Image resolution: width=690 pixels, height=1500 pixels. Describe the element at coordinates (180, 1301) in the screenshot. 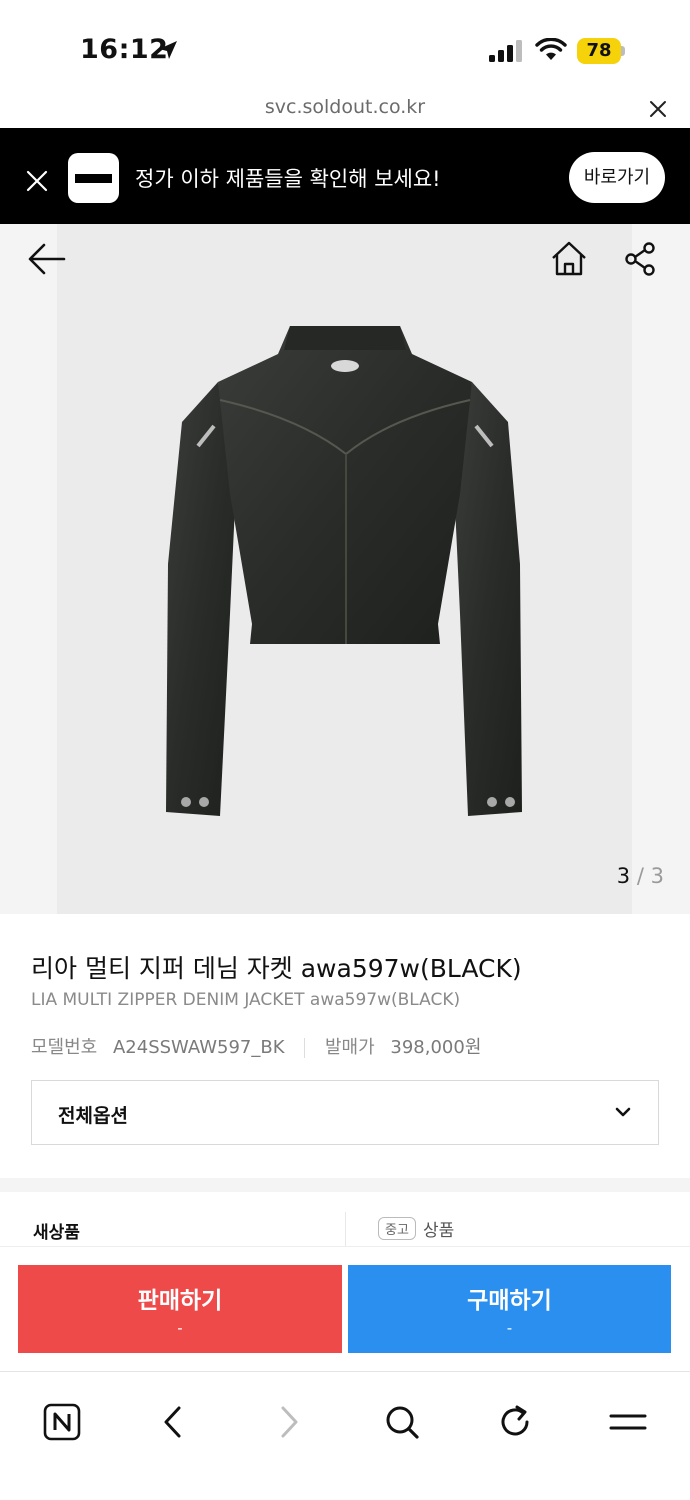

I see `sell-button-label: 판매하기` at that location.